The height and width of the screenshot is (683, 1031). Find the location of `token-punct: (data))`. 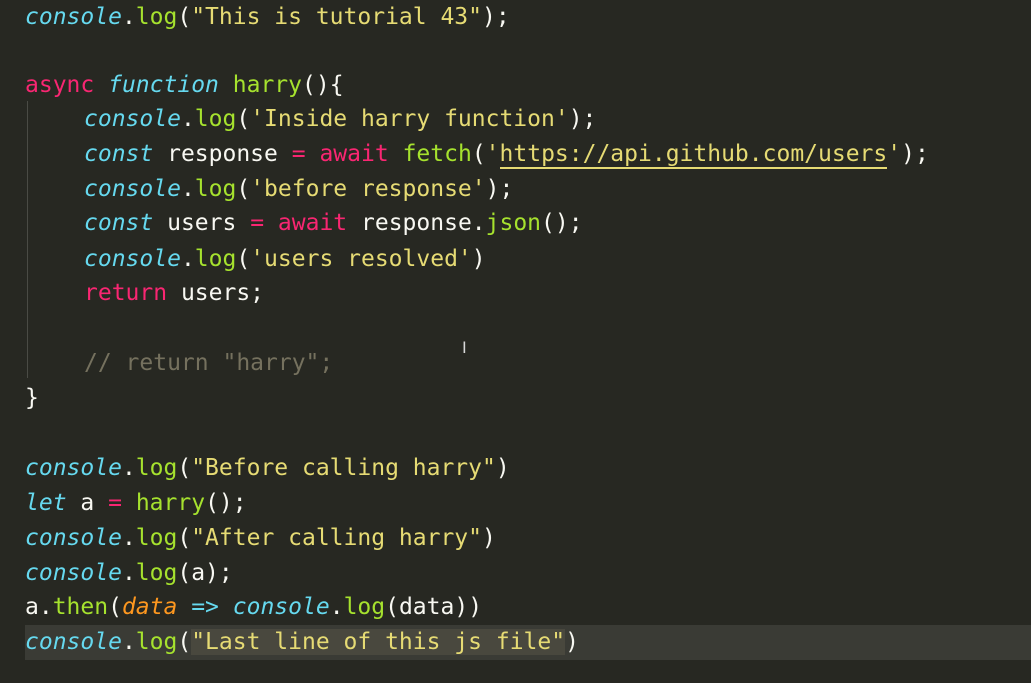

token-punct: (data)) is located at coordinates (434, 607).